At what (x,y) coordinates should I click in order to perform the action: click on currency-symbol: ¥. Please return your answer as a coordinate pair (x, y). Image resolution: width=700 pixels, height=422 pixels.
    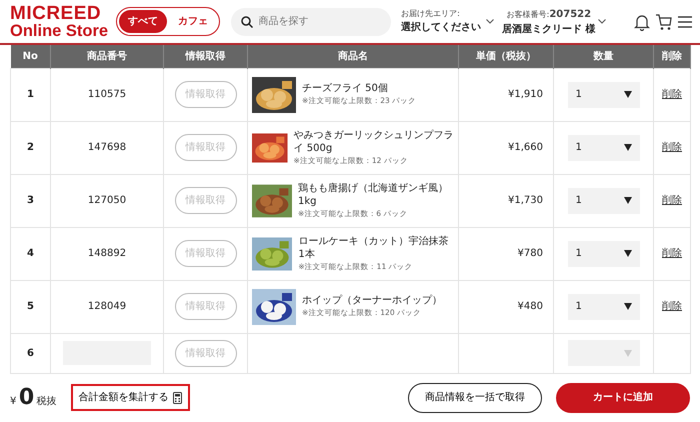
    Looking at the image, I should click on (13, 401).